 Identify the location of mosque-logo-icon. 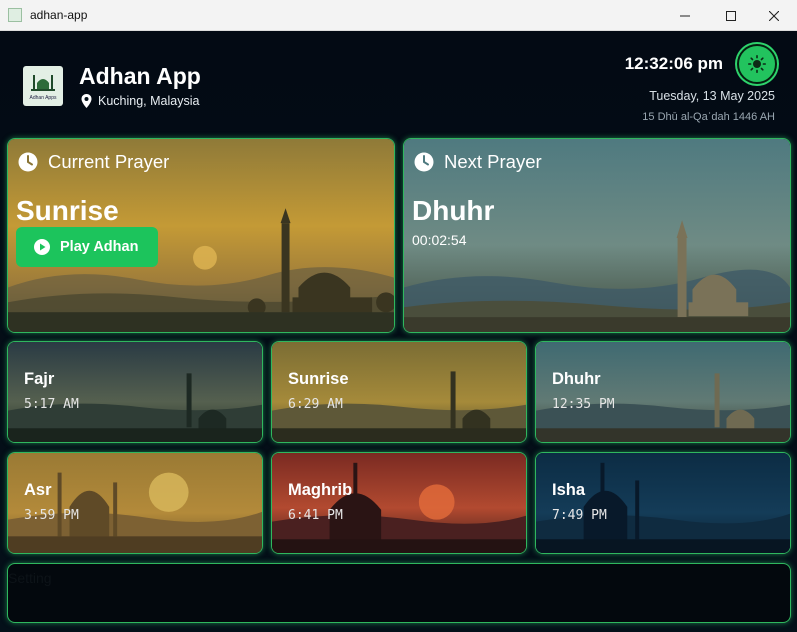
(43, 83).